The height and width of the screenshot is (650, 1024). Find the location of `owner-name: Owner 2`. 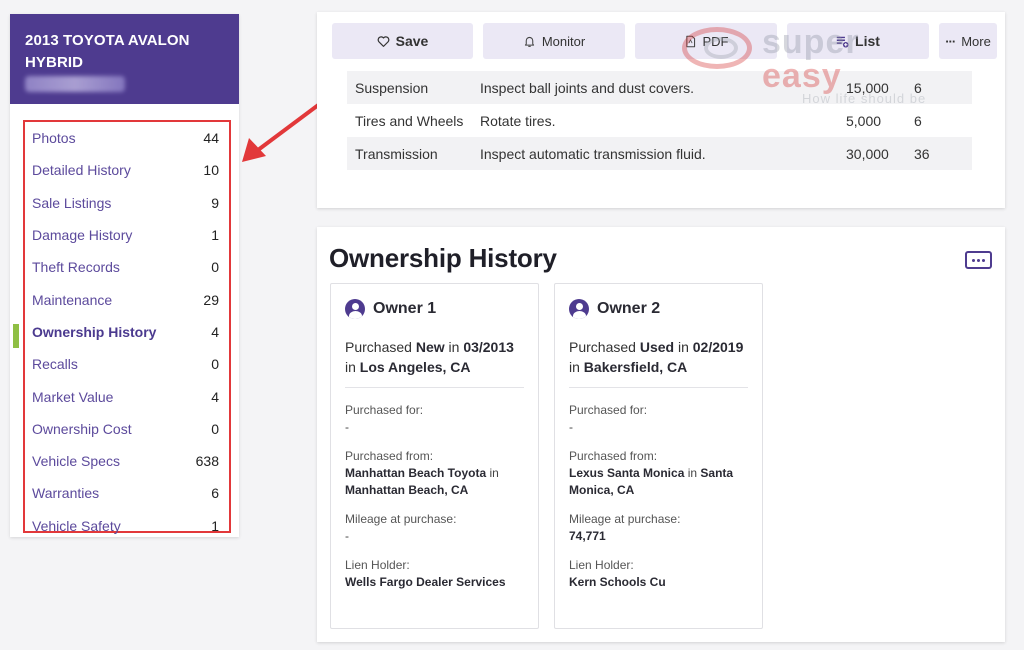

owner-name: Owner 2 is located at coordinates (629, 308).